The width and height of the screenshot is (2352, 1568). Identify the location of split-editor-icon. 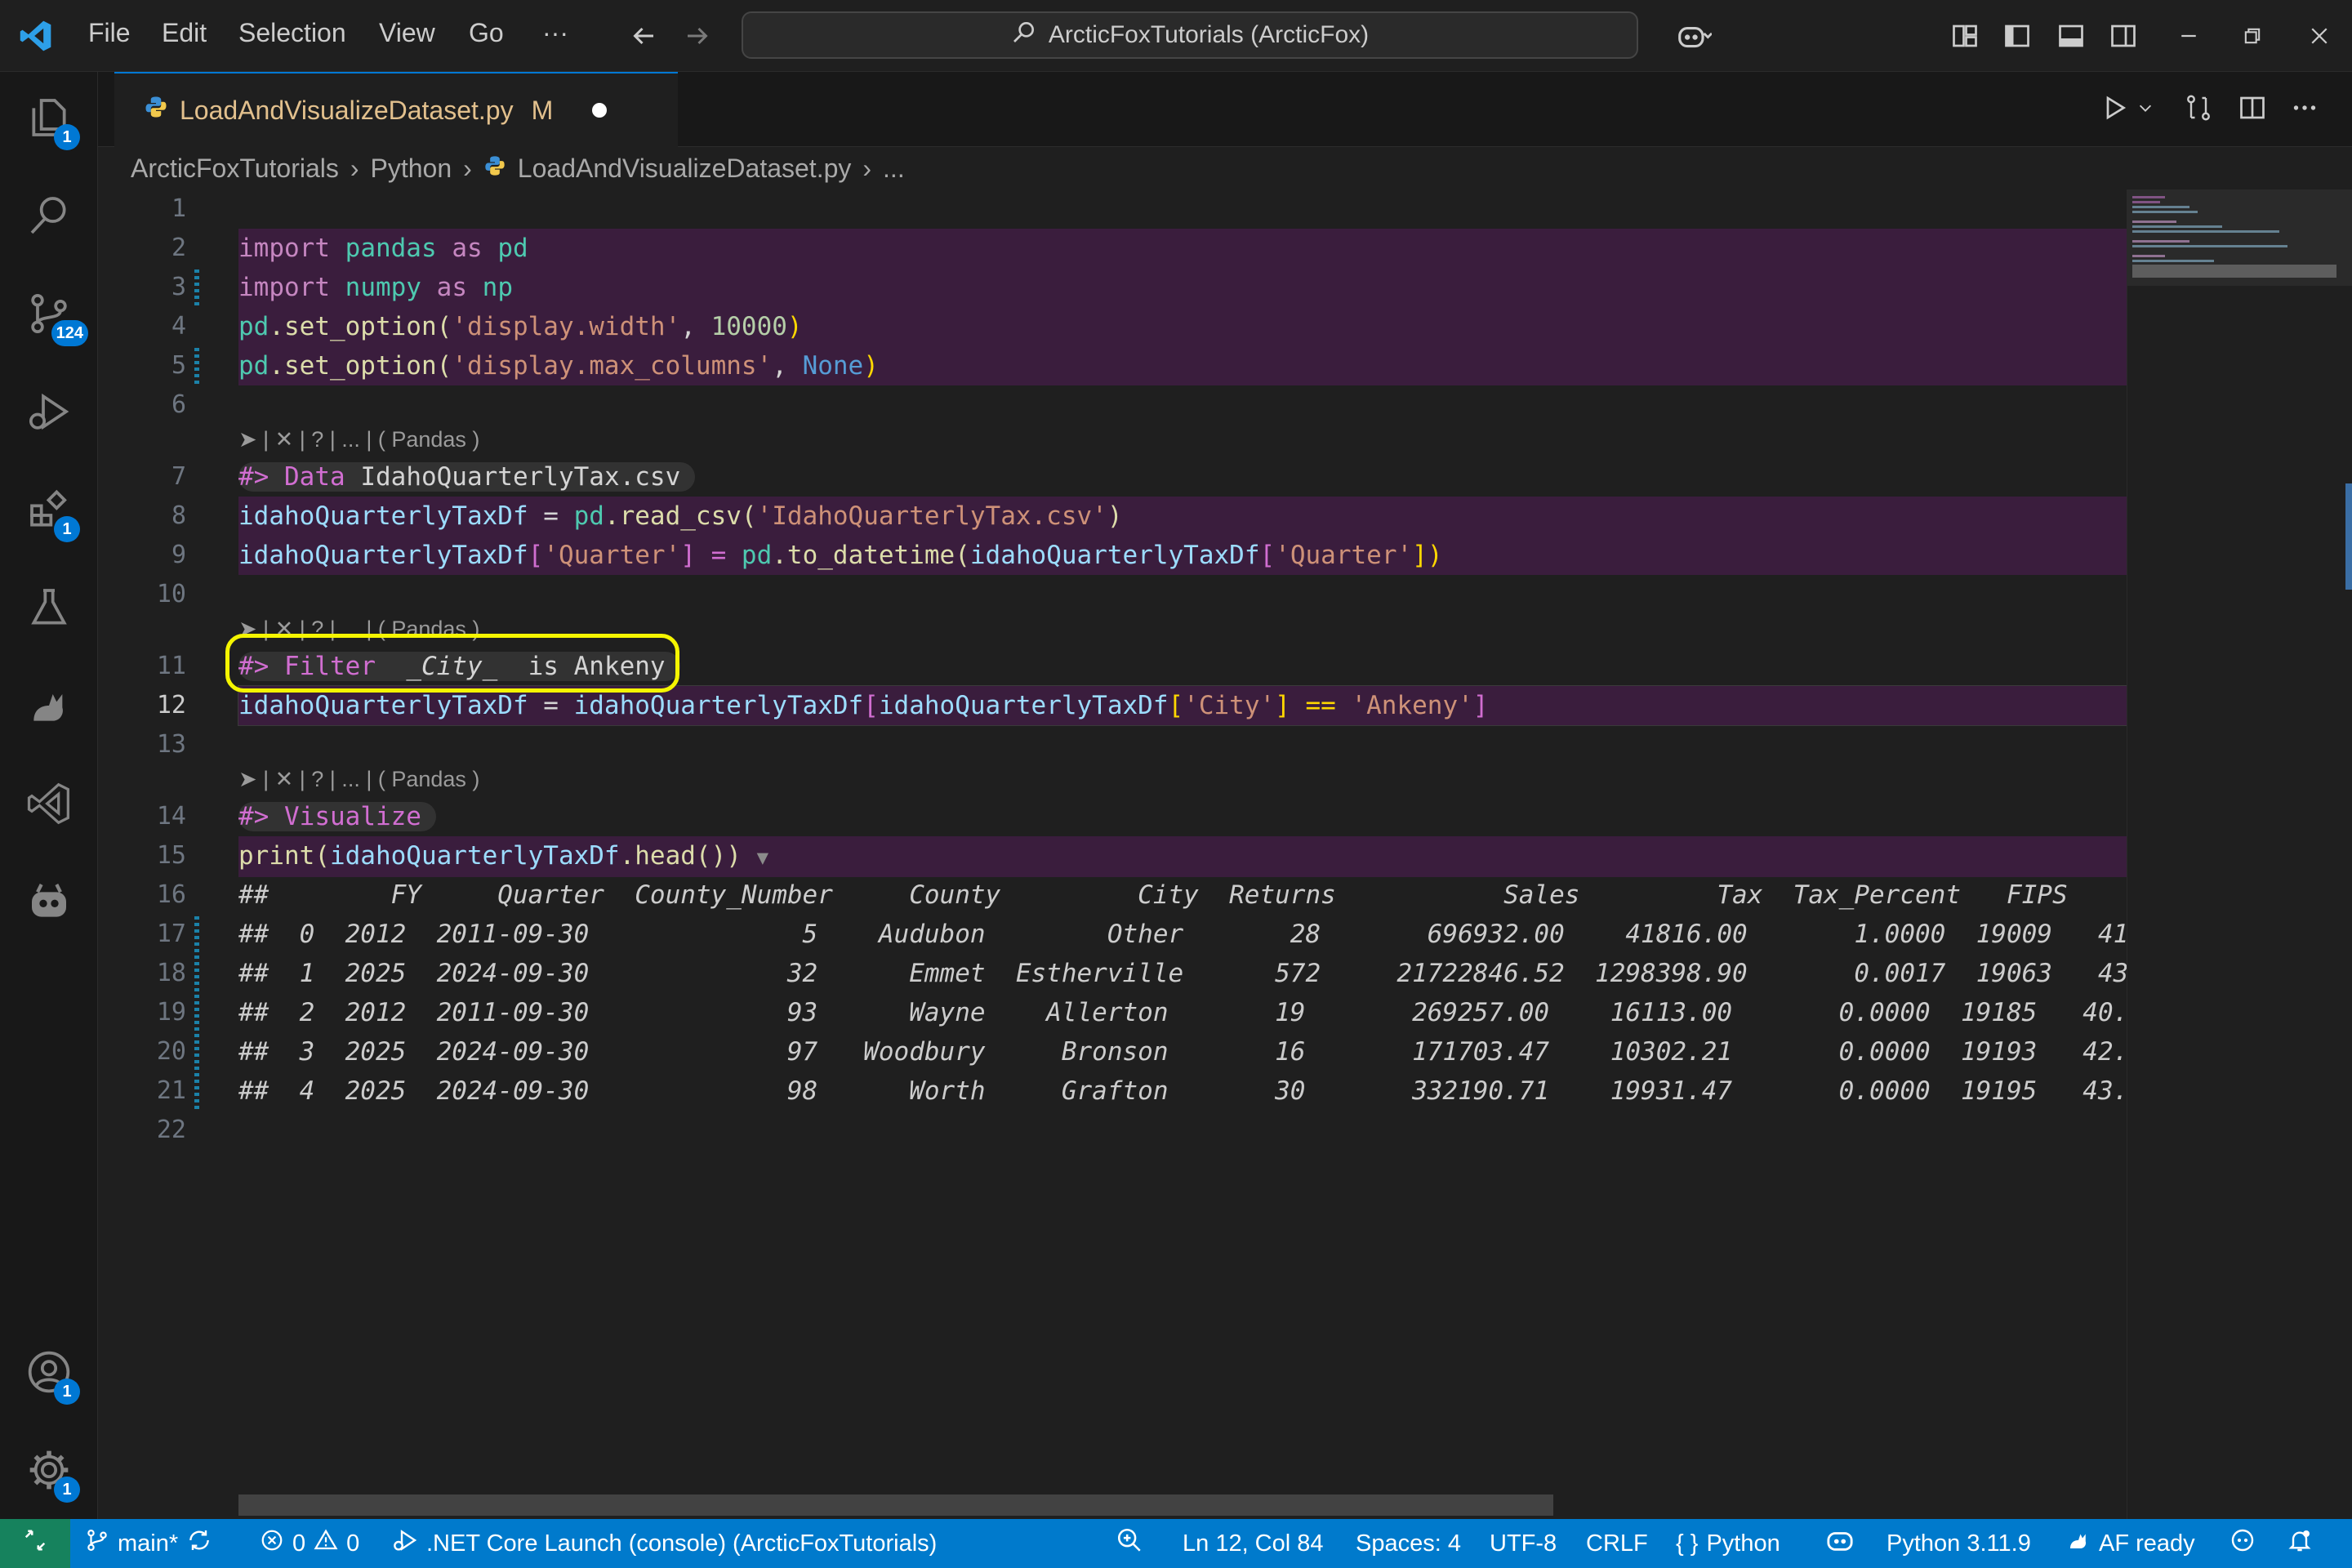
(2252, 107).